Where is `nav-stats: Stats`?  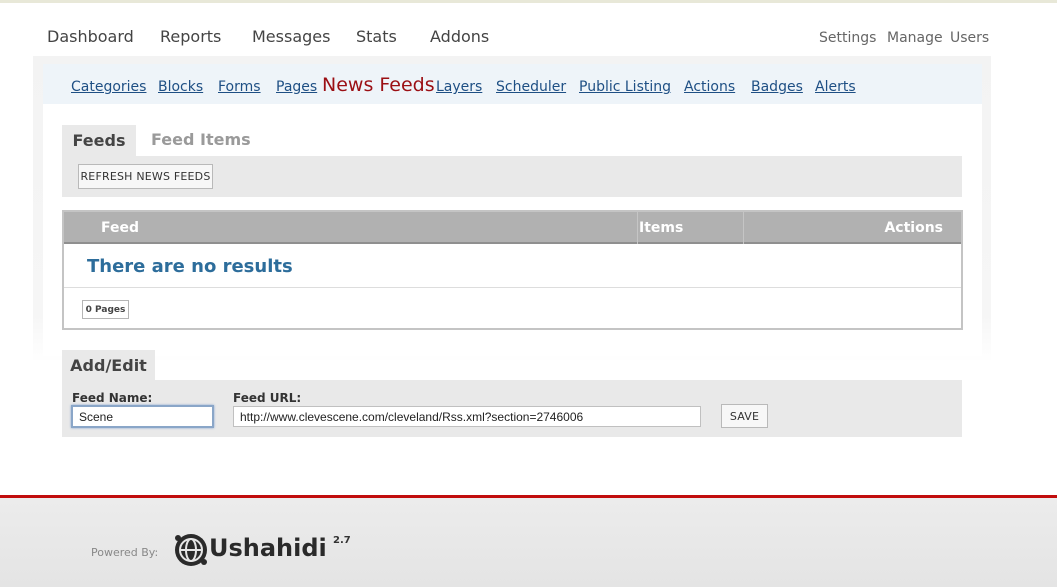 nav-stats: Stats is located at coordinates (376, 36).